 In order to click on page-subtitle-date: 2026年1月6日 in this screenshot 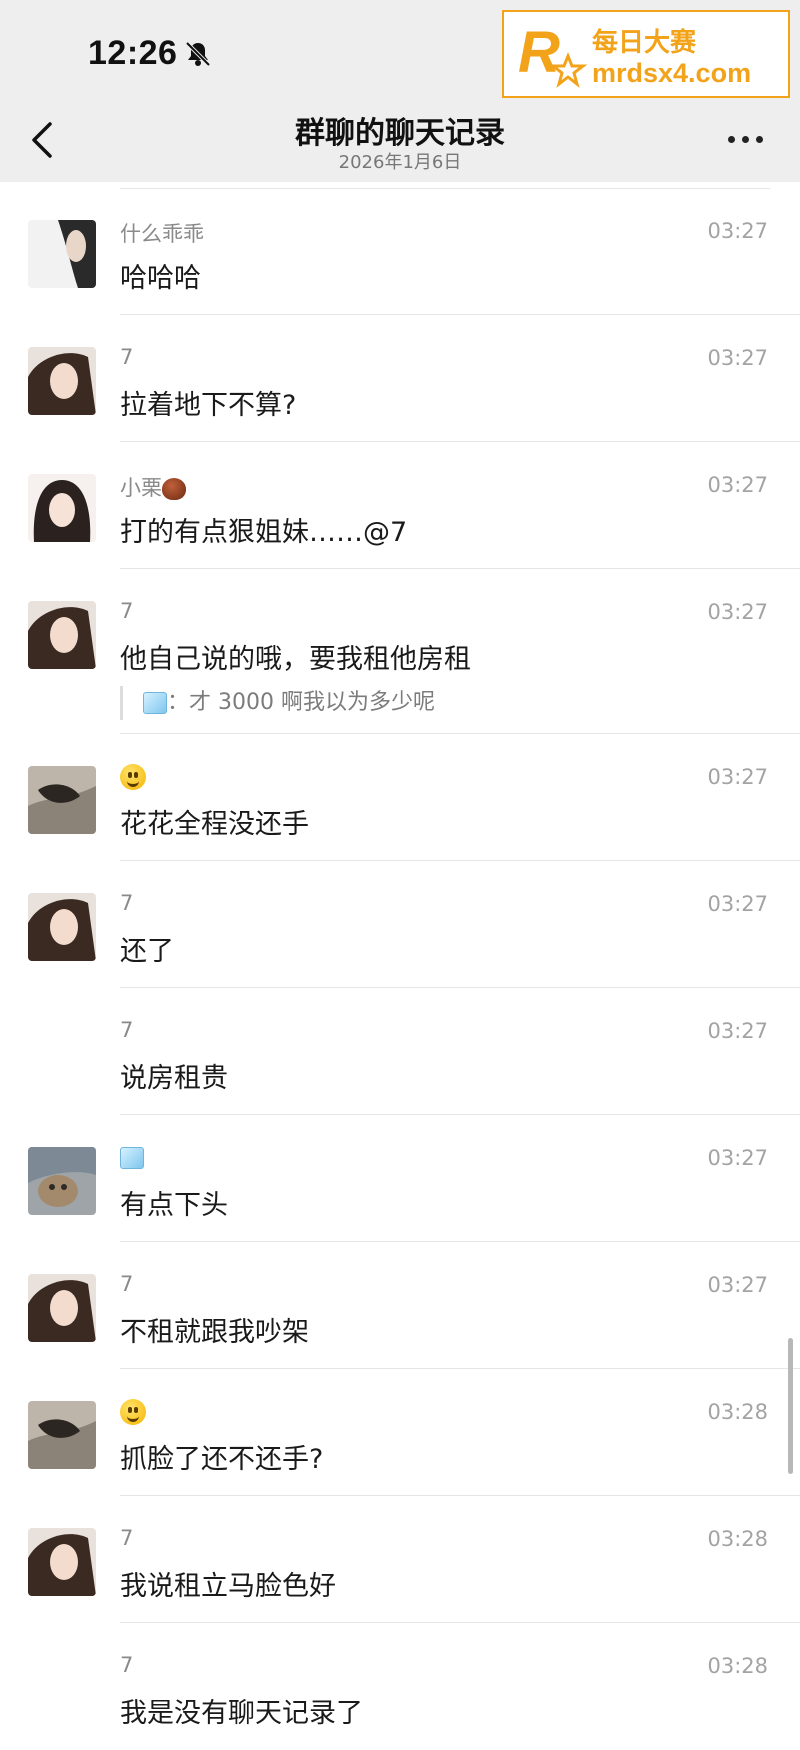, I will do `click(400, 162)`.